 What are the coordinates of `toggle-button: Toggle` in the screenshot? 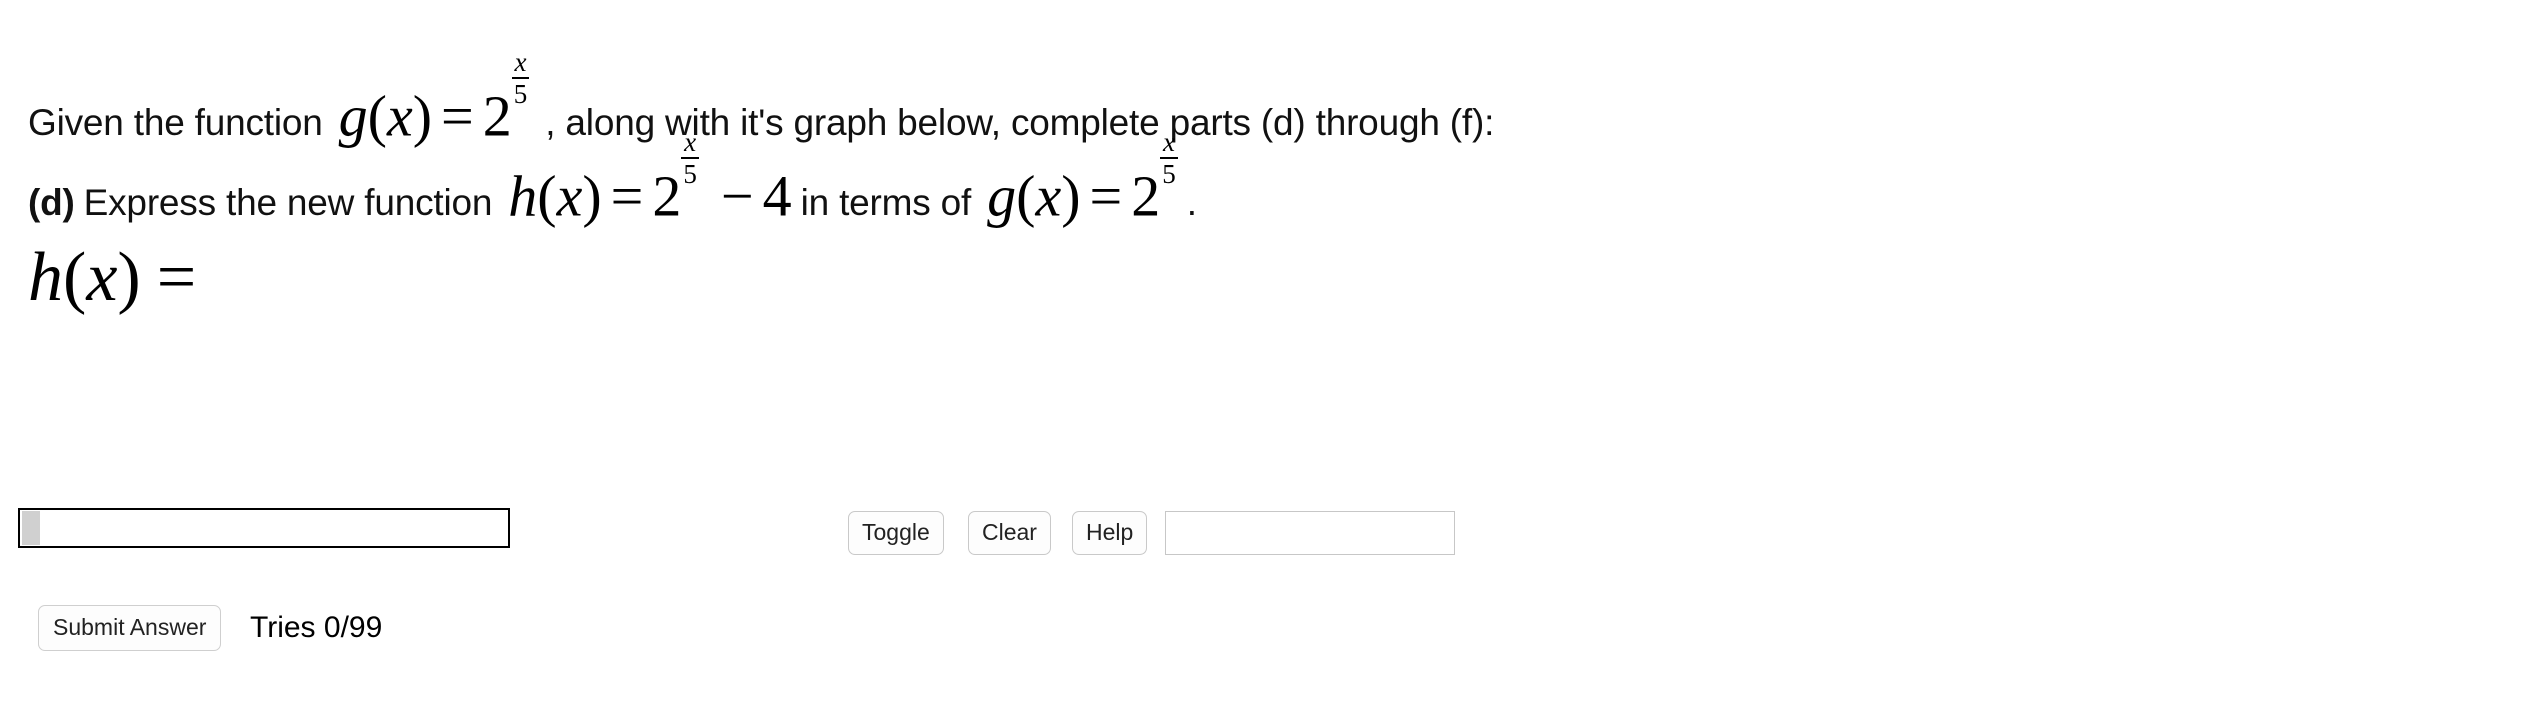 It's located at (896, 533).